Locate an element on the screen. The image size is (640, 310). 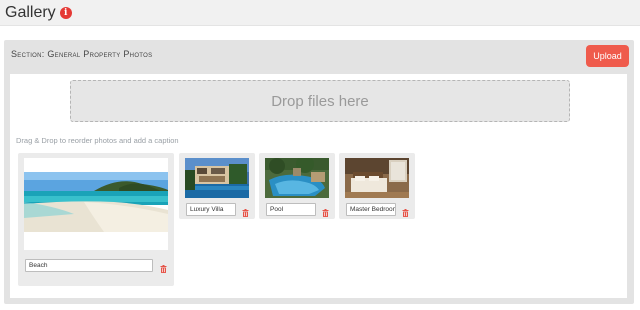
page-title: Gallery is located at coordinates (30, 12).